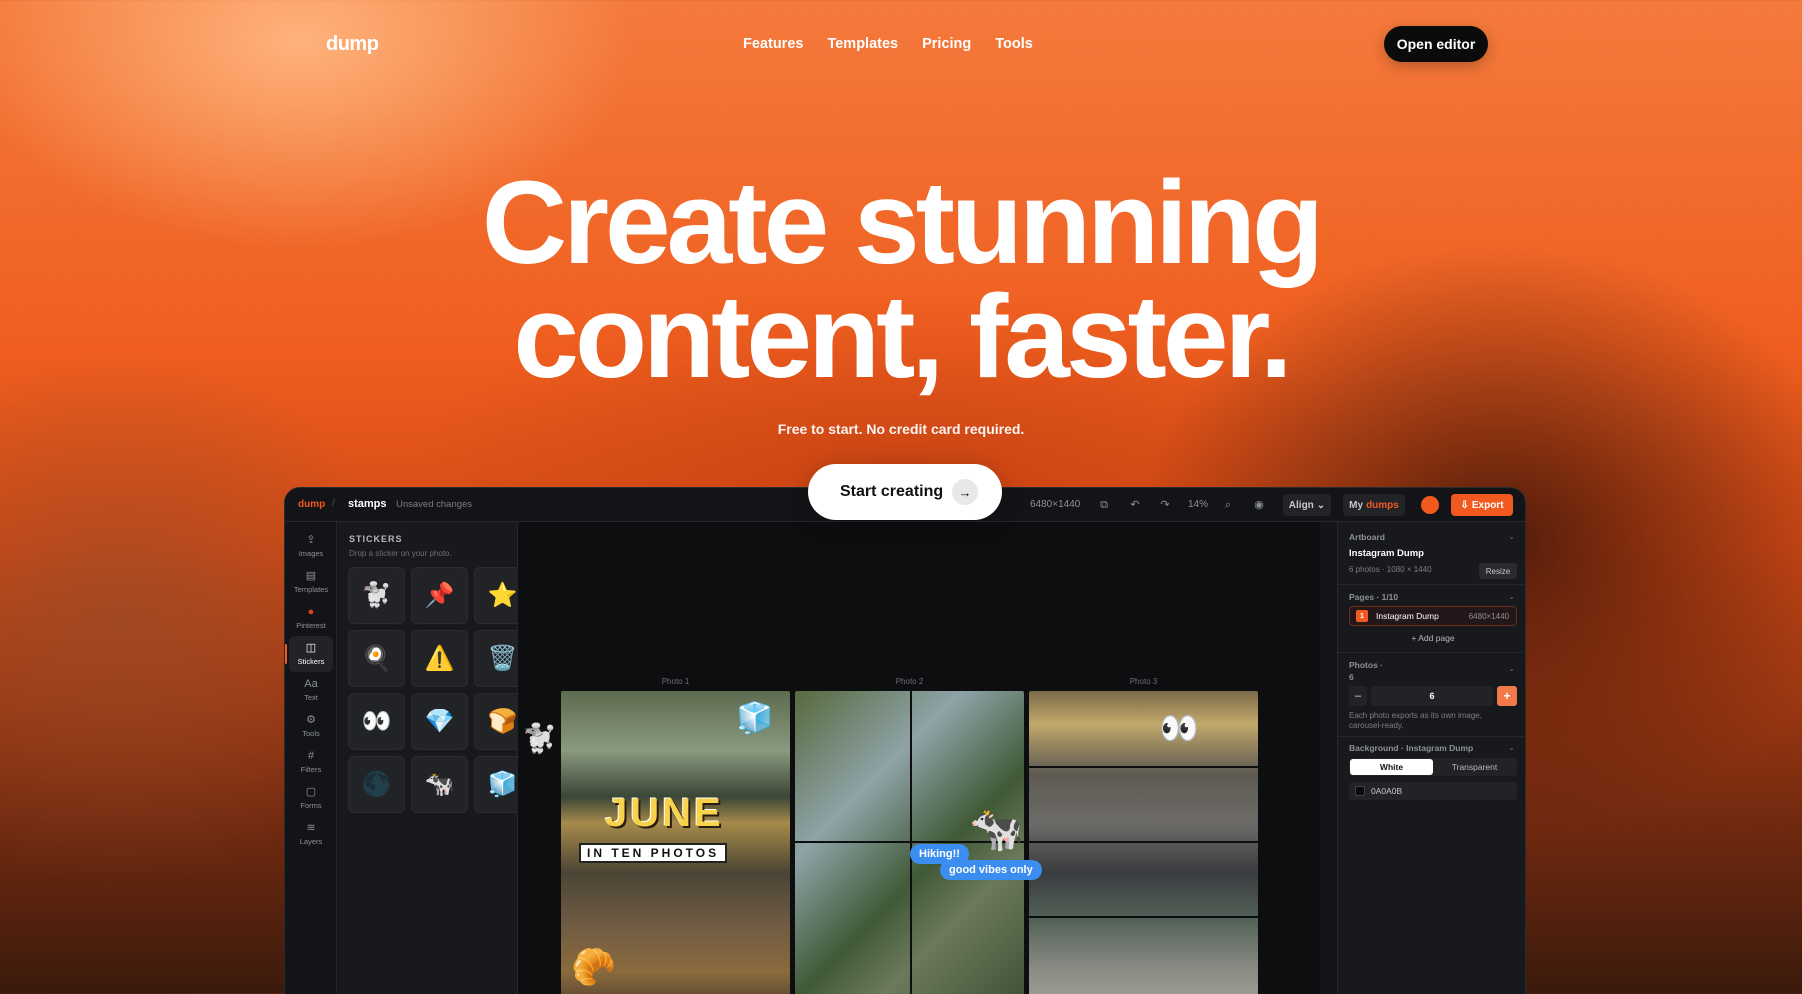  Describe the element at coordinates (1356, 505) in the screenshot. I see `my-label: My` at that location.